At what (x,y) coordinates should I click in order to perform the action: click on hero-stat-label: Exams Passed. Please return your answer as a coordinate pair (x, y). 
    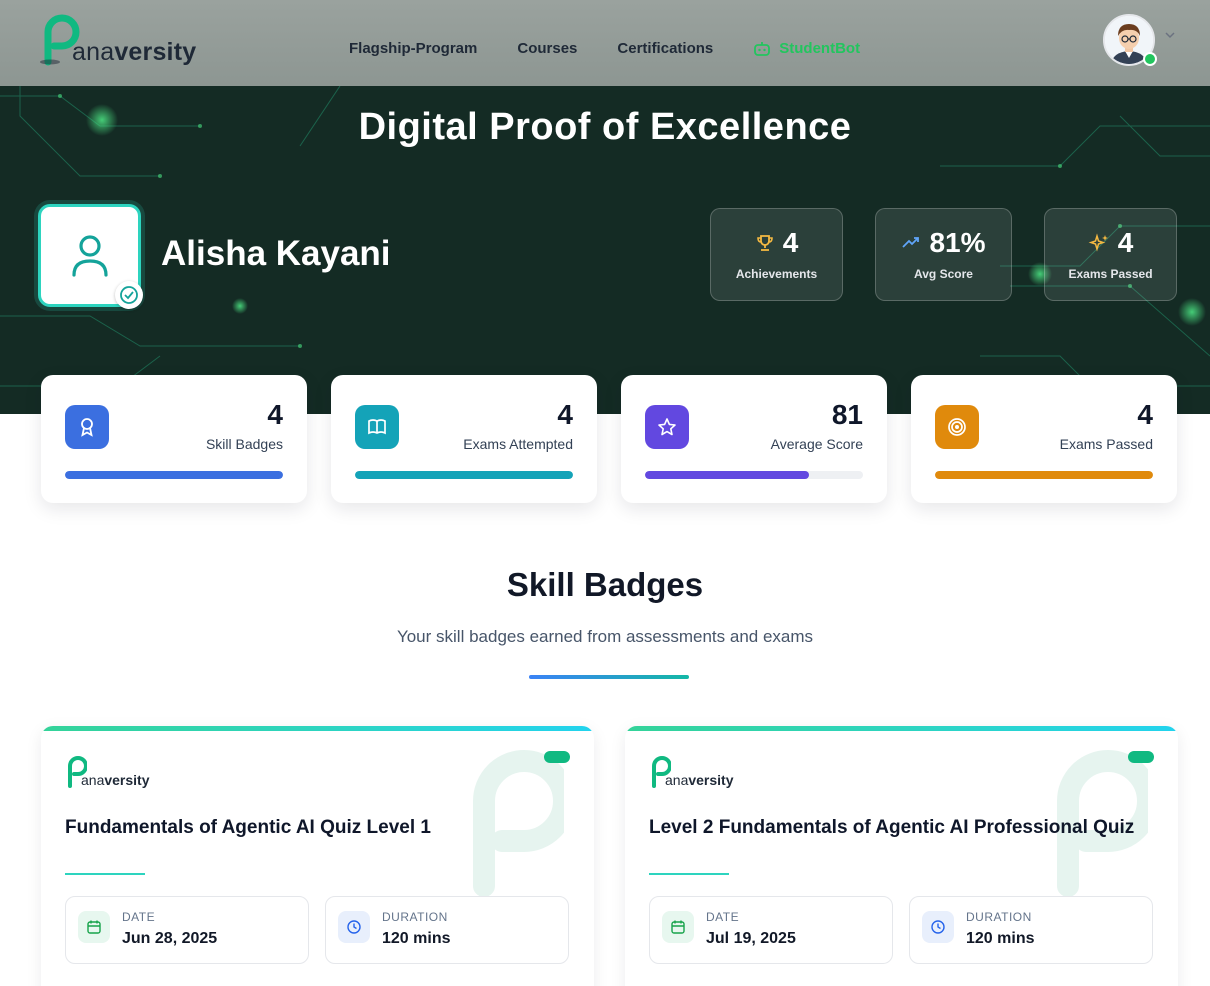
    Looking at the image, I should click on (1110, 274).